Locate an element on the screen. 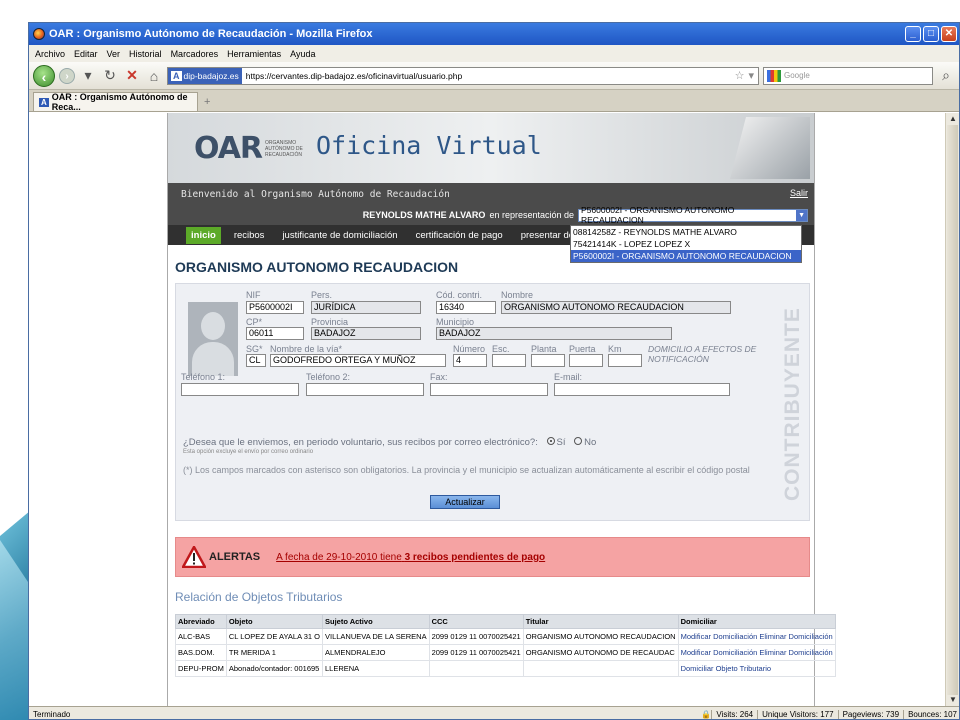 Image resolution: width=960 pixels, height=720 pixels. cell: CL LOPEZ DE AYALA 31 O is located at coordinates (274, 636).